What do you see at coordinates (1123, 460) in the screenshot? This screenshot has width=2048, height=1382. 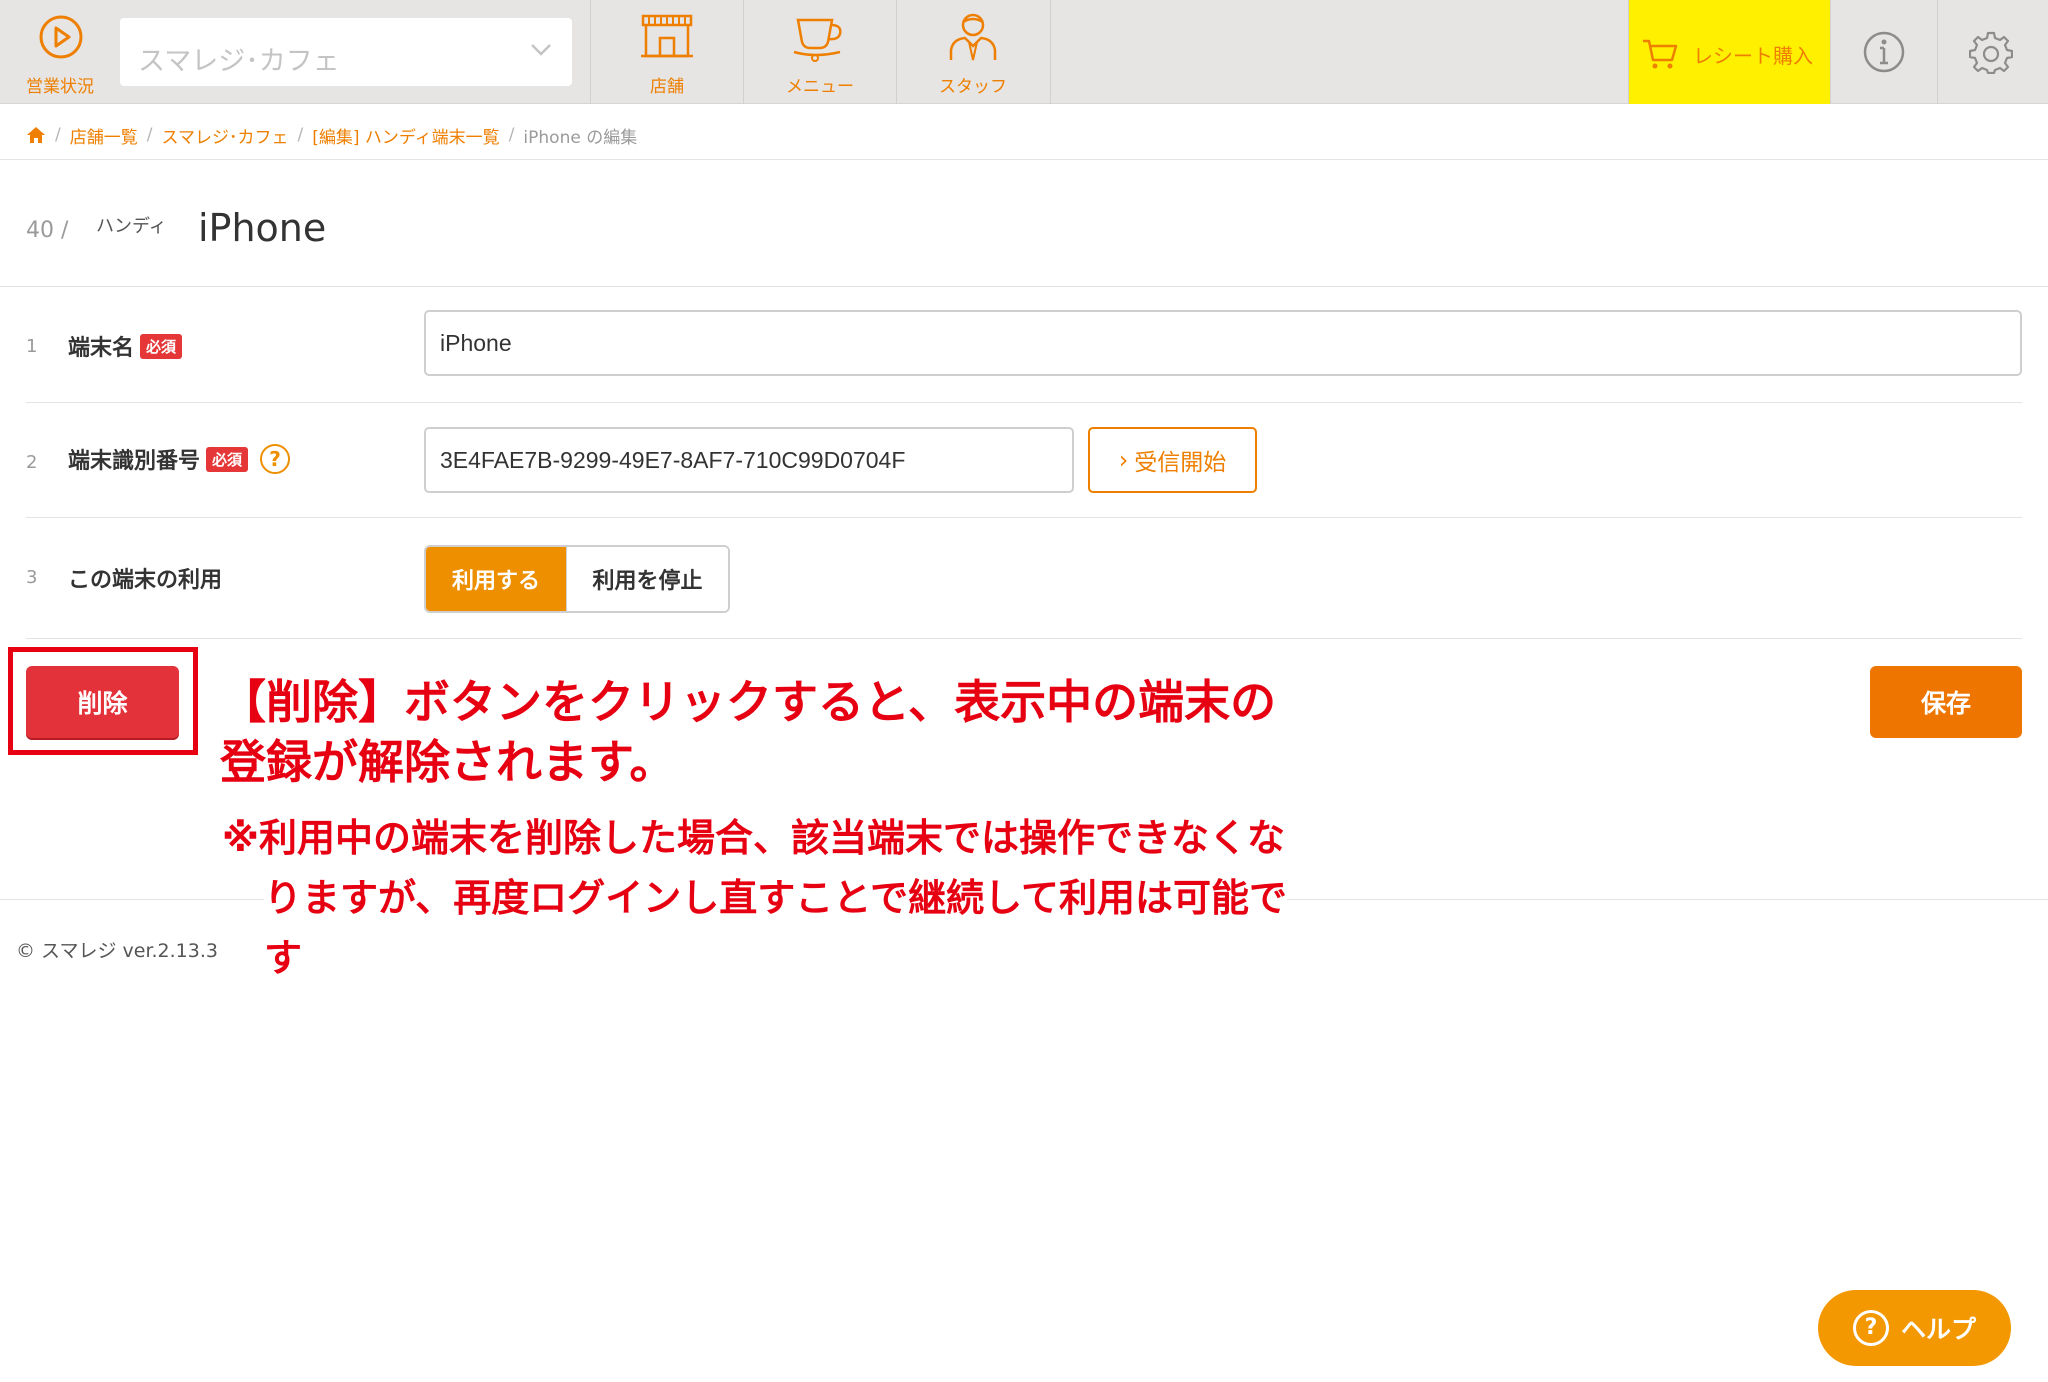 I see `chevron-right-icon: ›` at bounding box center [1123, 460].